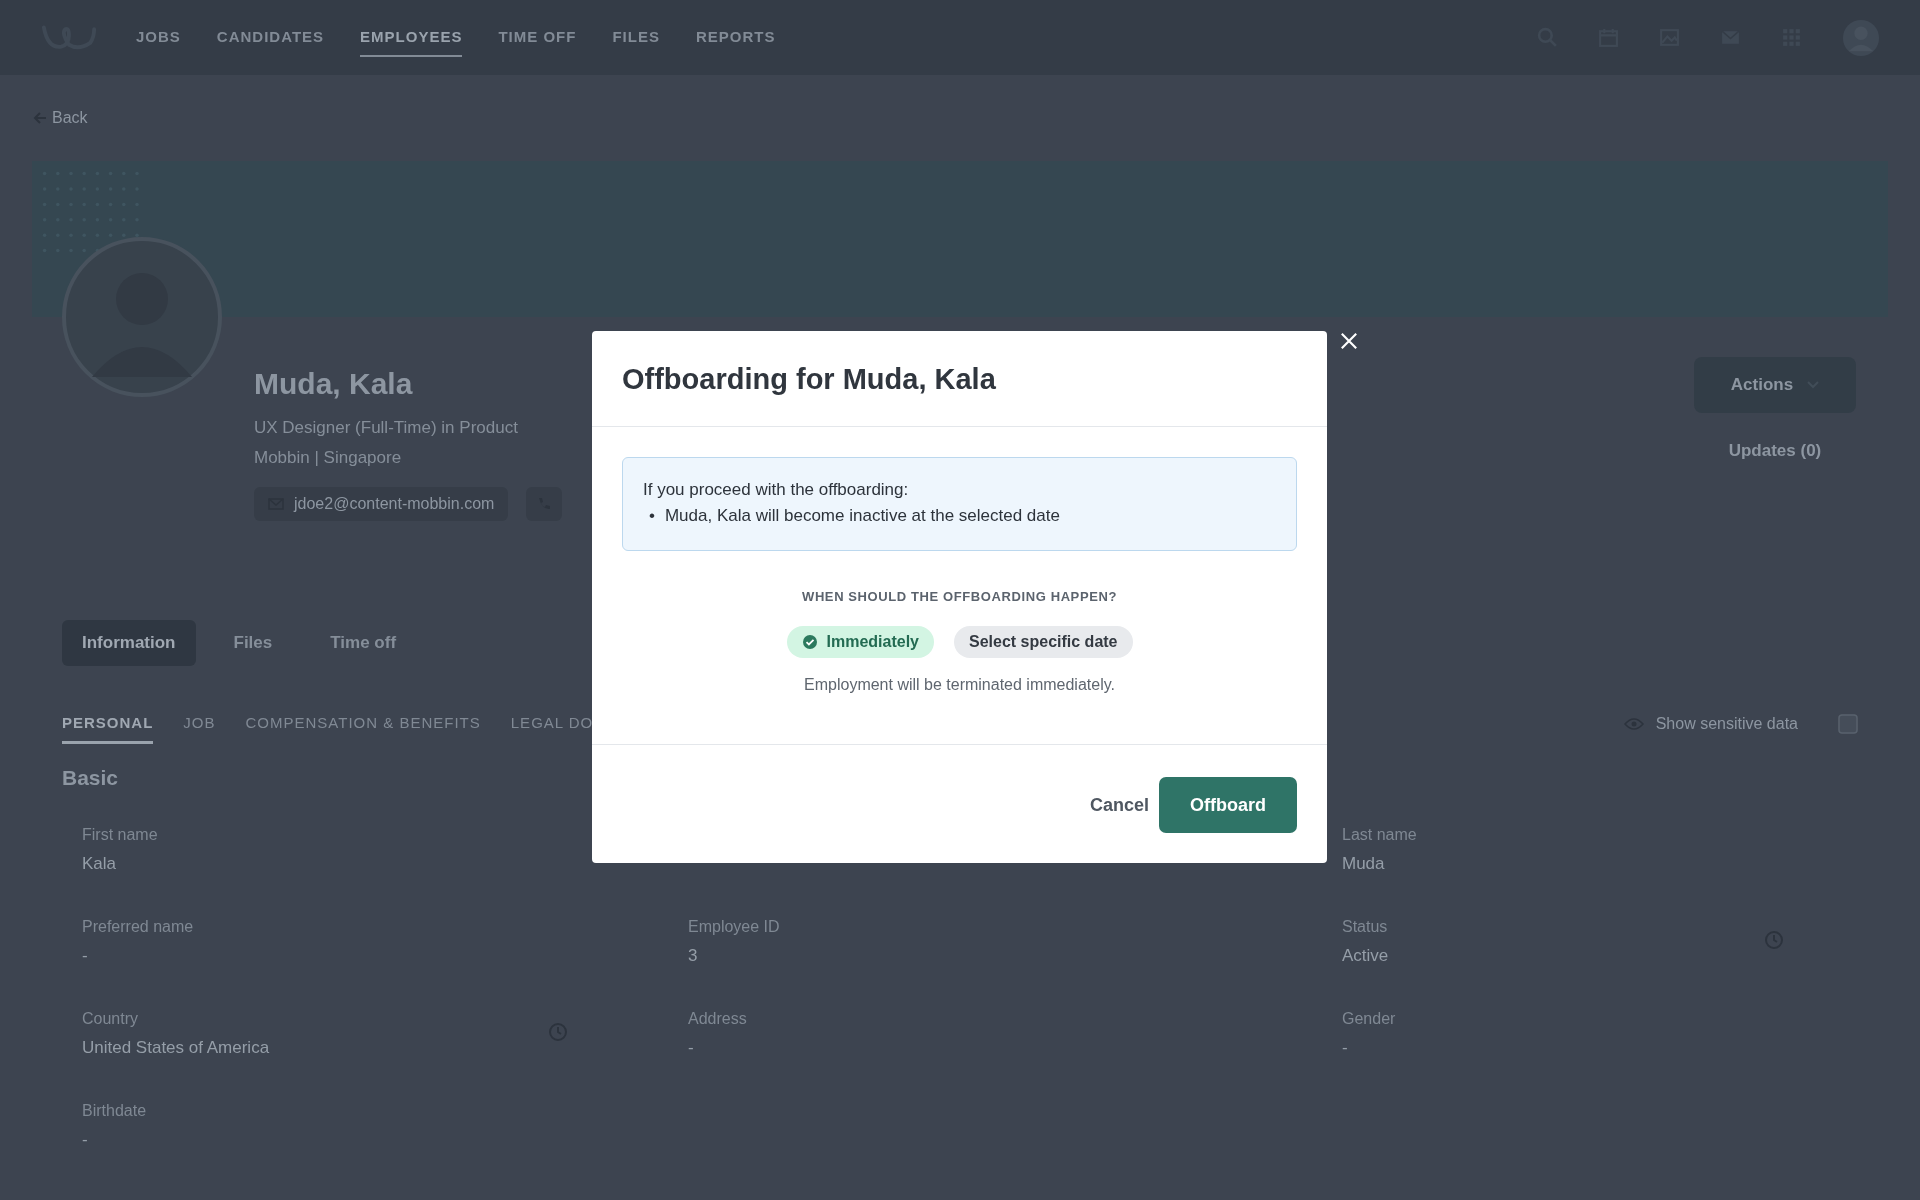  What do you see at coordinates (1349, 341) in the screenshot?
I see `close-icon` at bounding box center [1349, 341].